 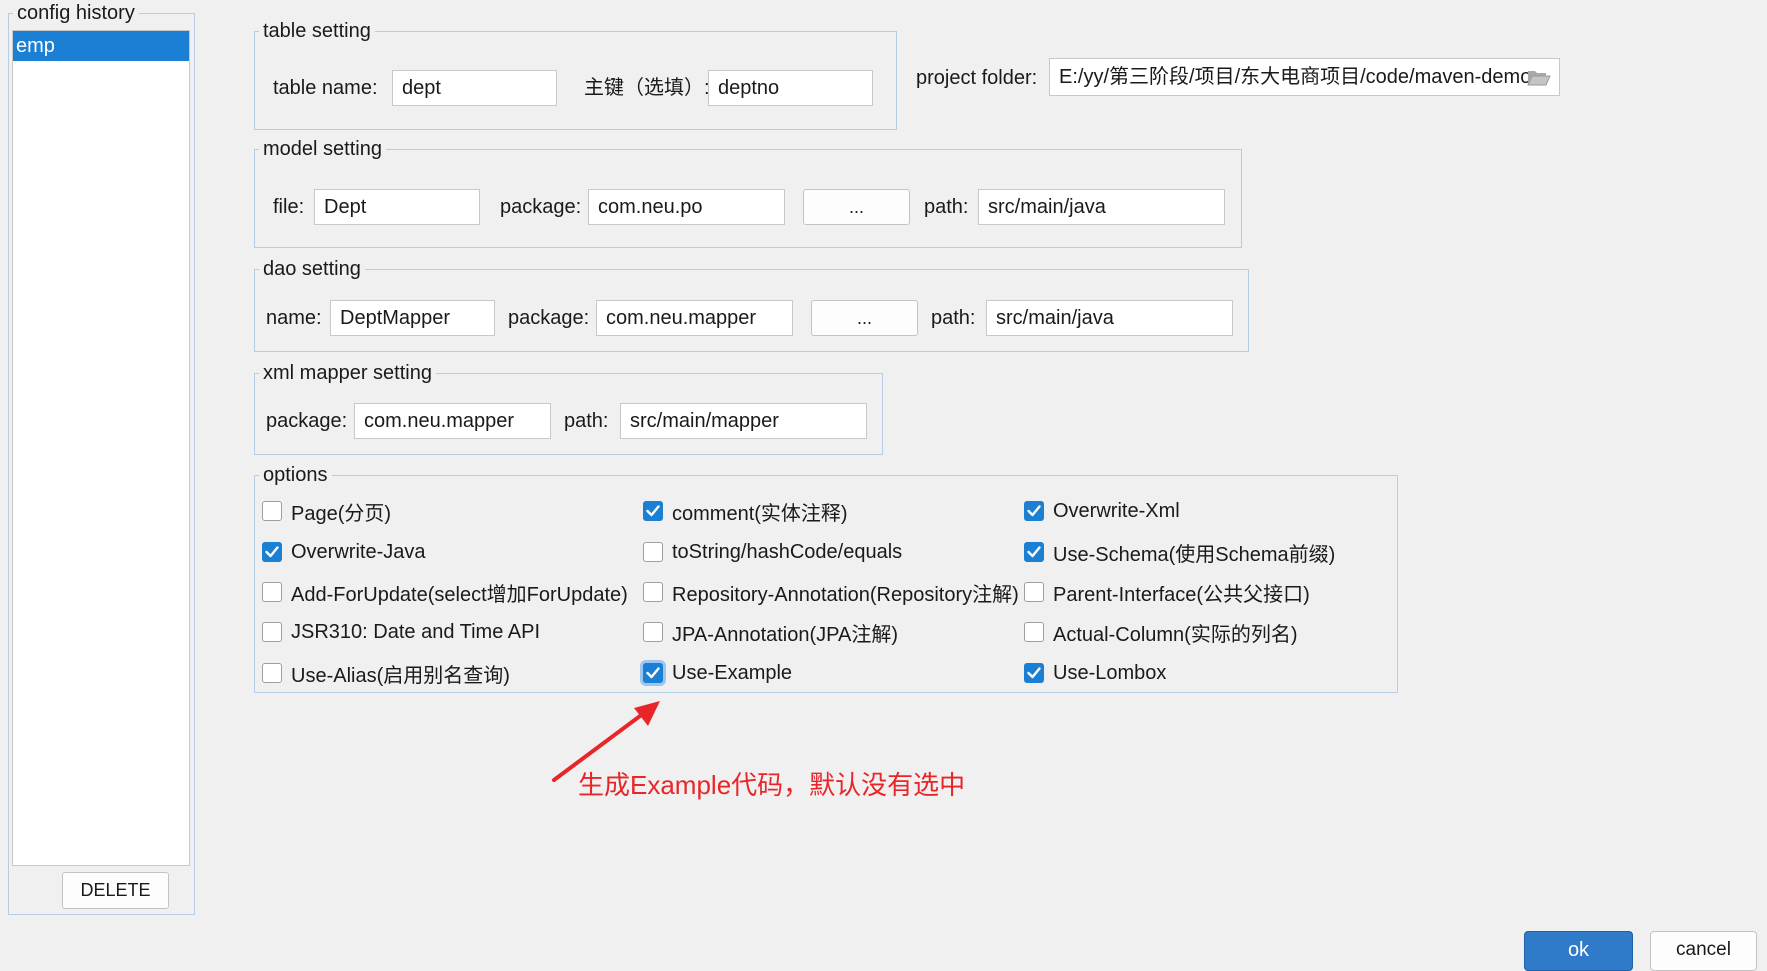 I want to click on option-label: Use-Example, so click(x=732, y=672).